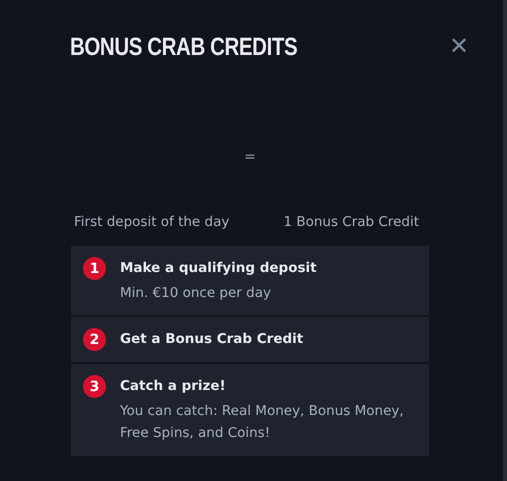  What do you see at coordinates (184, 47) in the screenshot?
I see `modal-title: BONUS CRAB CREDITS` at bounding box center [184, 47].